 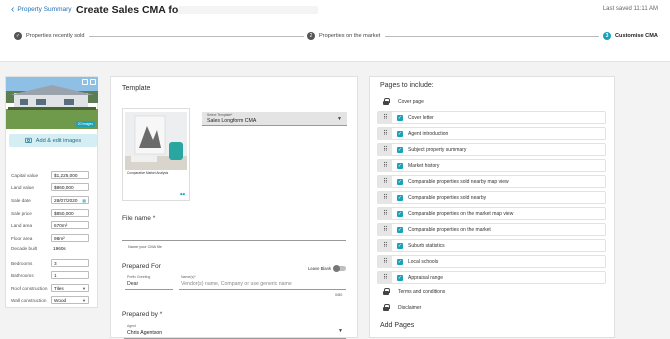 What do you see at coordinates (196, 36) in the screenshot?
I see `step-connector` at bounding box center [196, 36].